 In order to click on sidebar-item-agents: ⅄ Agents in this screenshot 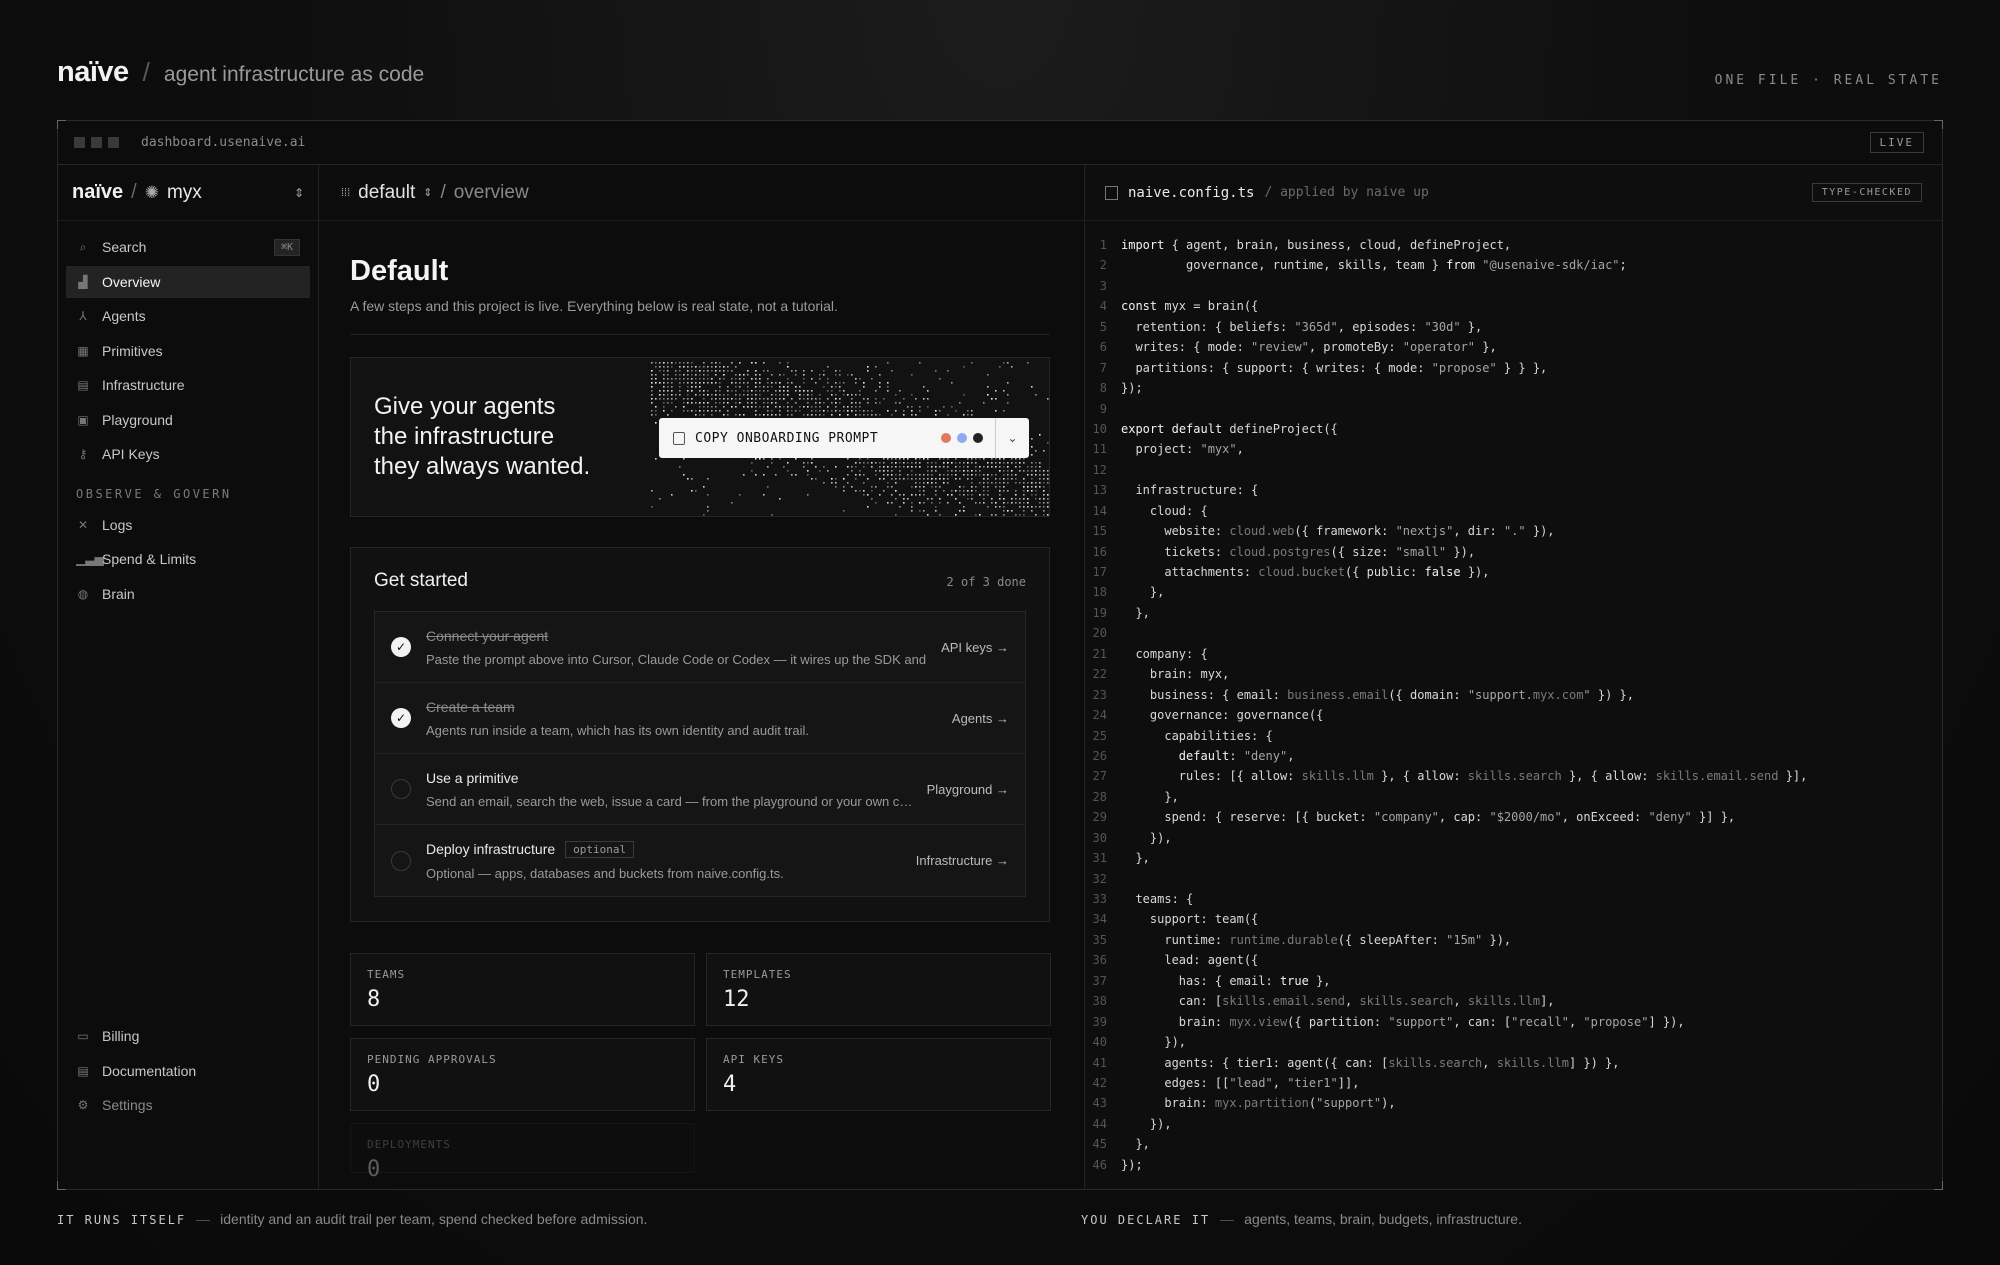, I will do `click(188, 316)`.